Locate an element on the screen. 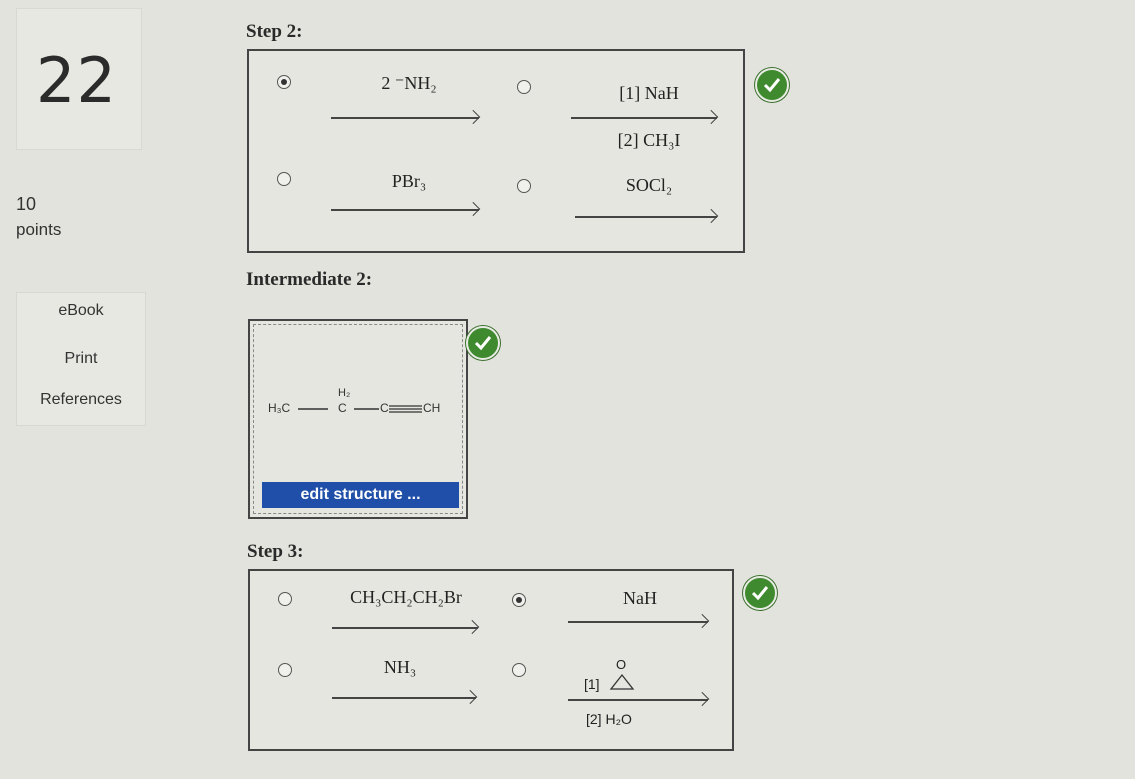 The width and height of the screenshot is (1135, 779). structure-c: C is located at coordinates (342, 408).